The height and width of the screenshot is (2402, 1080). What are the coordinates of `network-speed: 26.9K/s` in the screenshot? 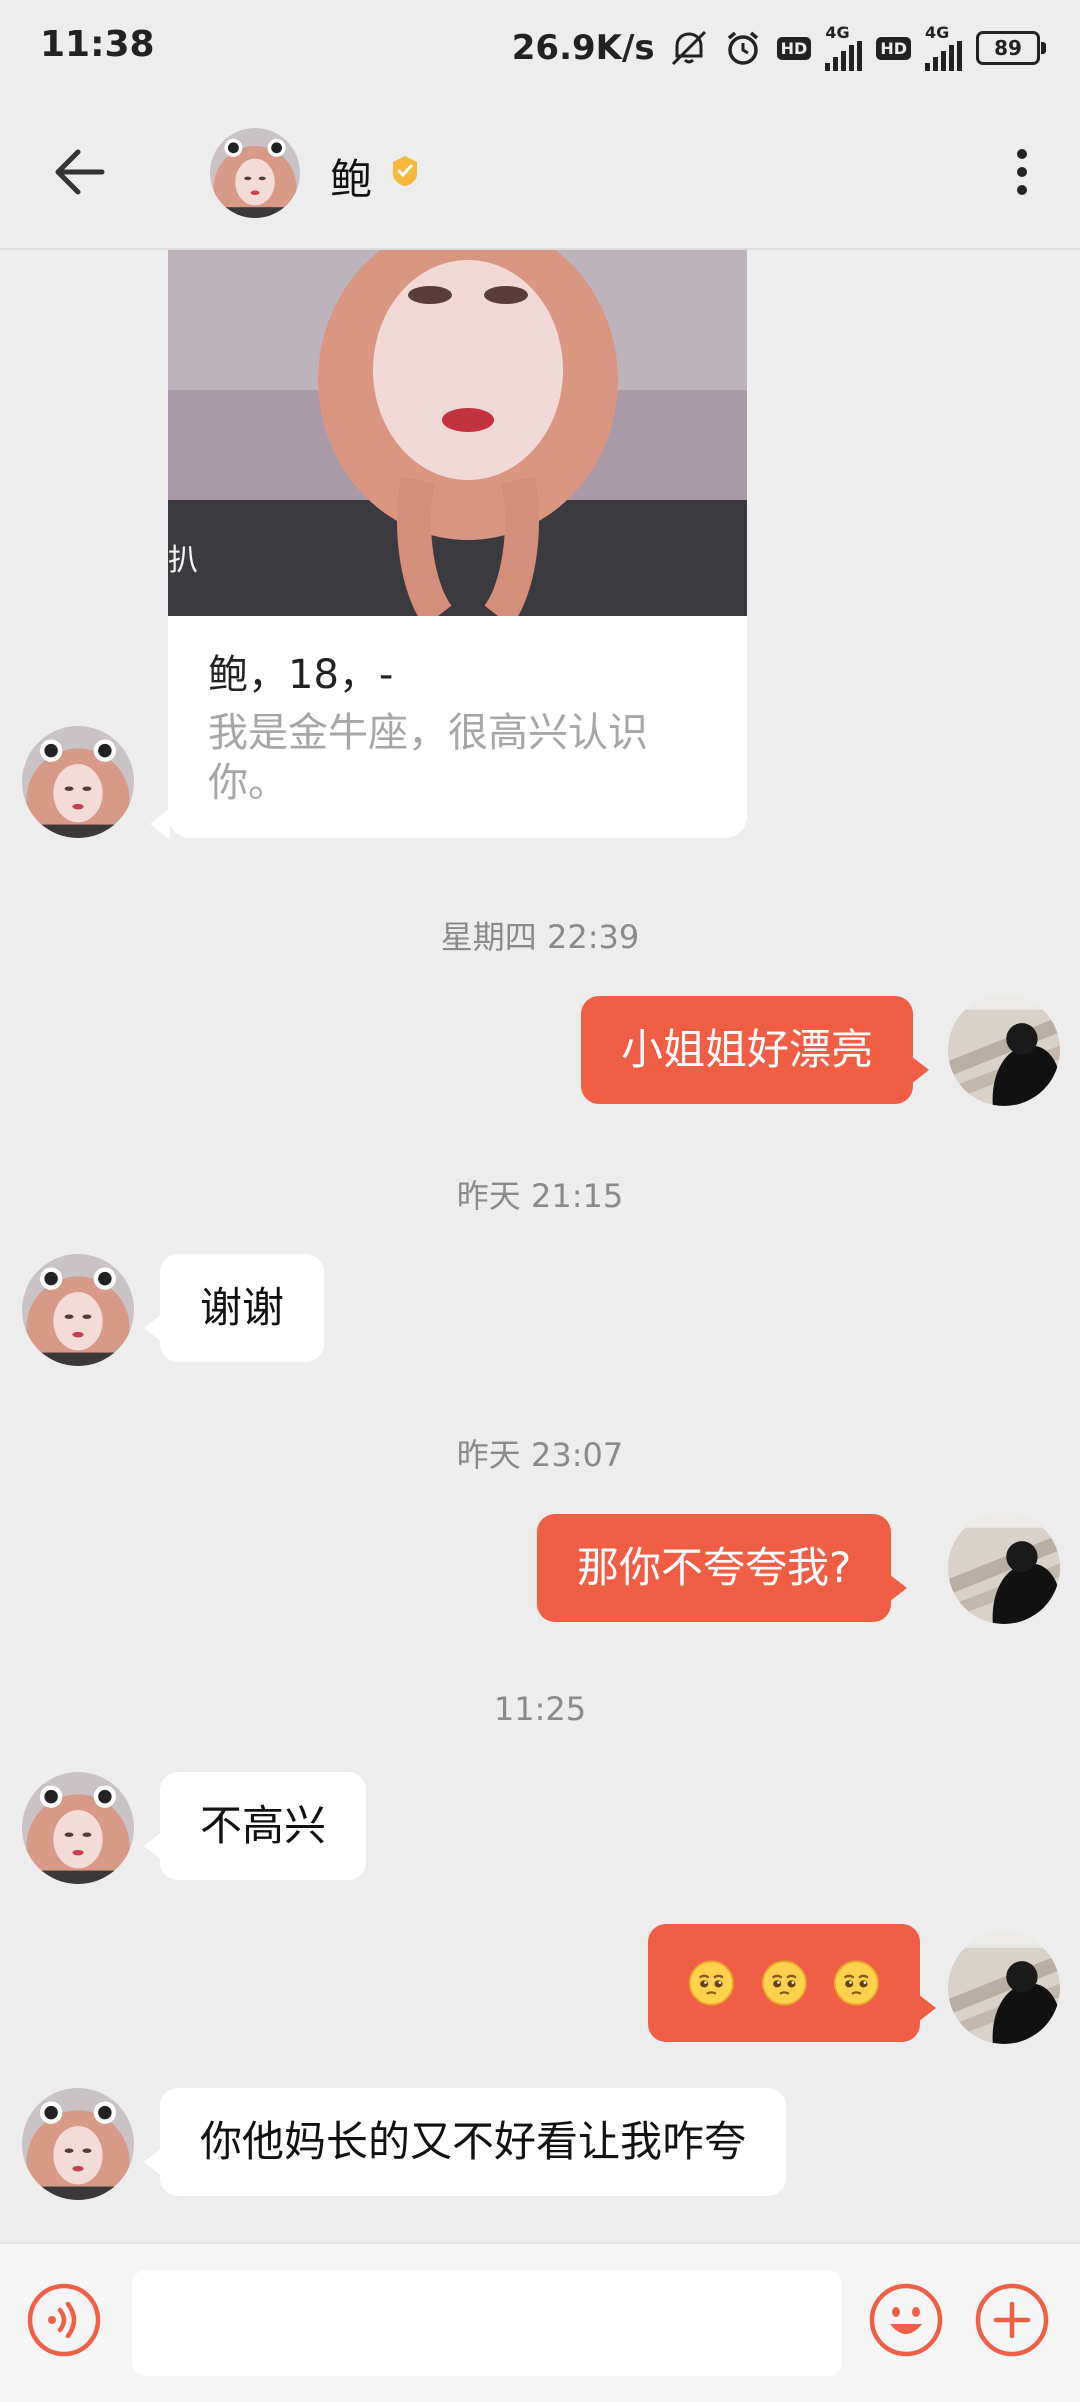 It's located at (583, 48).